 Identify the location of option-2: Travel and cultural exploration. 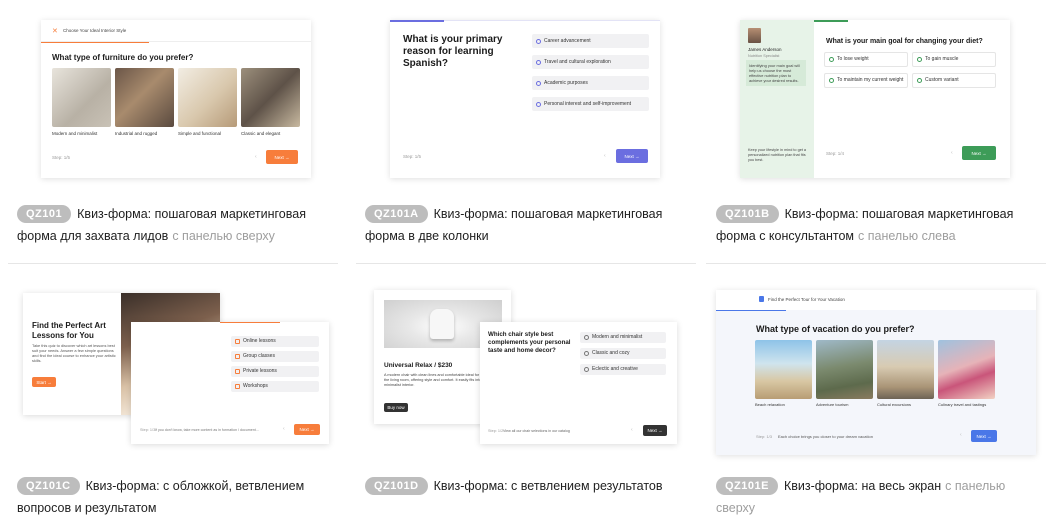
(590, 62).